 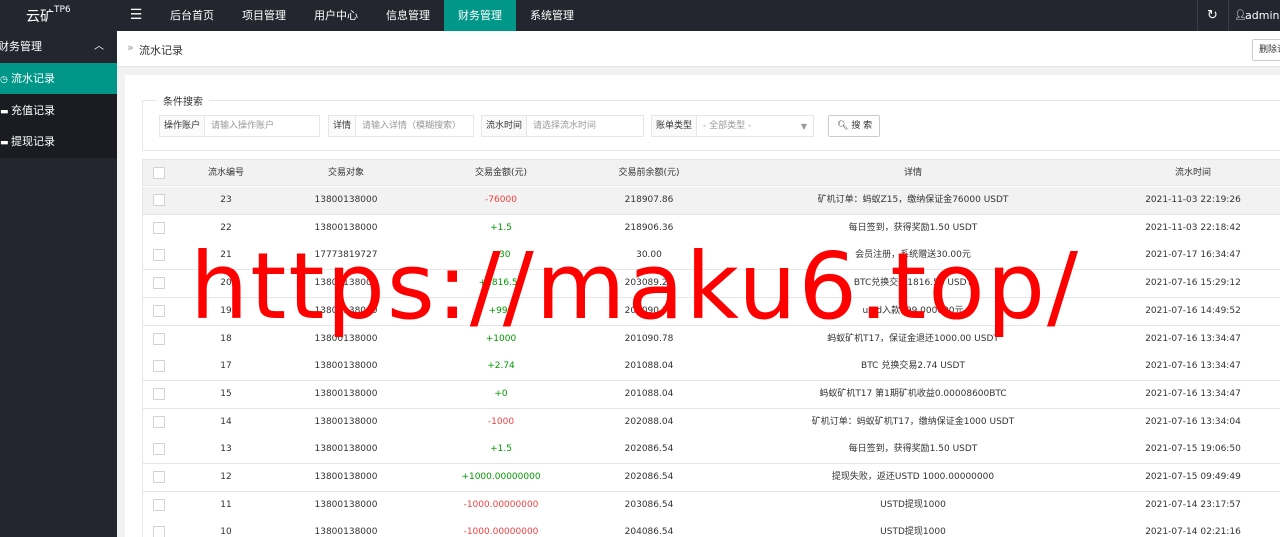 I want to click on cell-id: 14, so click(x=226, y=421).